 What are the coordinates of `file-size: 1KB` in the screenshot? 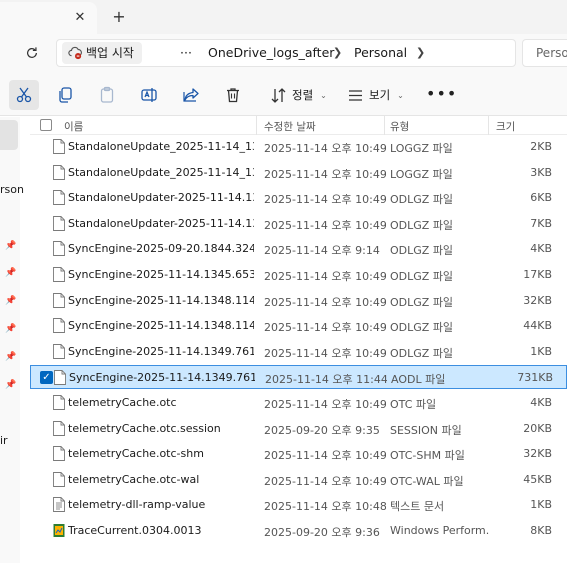 It's located at (541, 351).